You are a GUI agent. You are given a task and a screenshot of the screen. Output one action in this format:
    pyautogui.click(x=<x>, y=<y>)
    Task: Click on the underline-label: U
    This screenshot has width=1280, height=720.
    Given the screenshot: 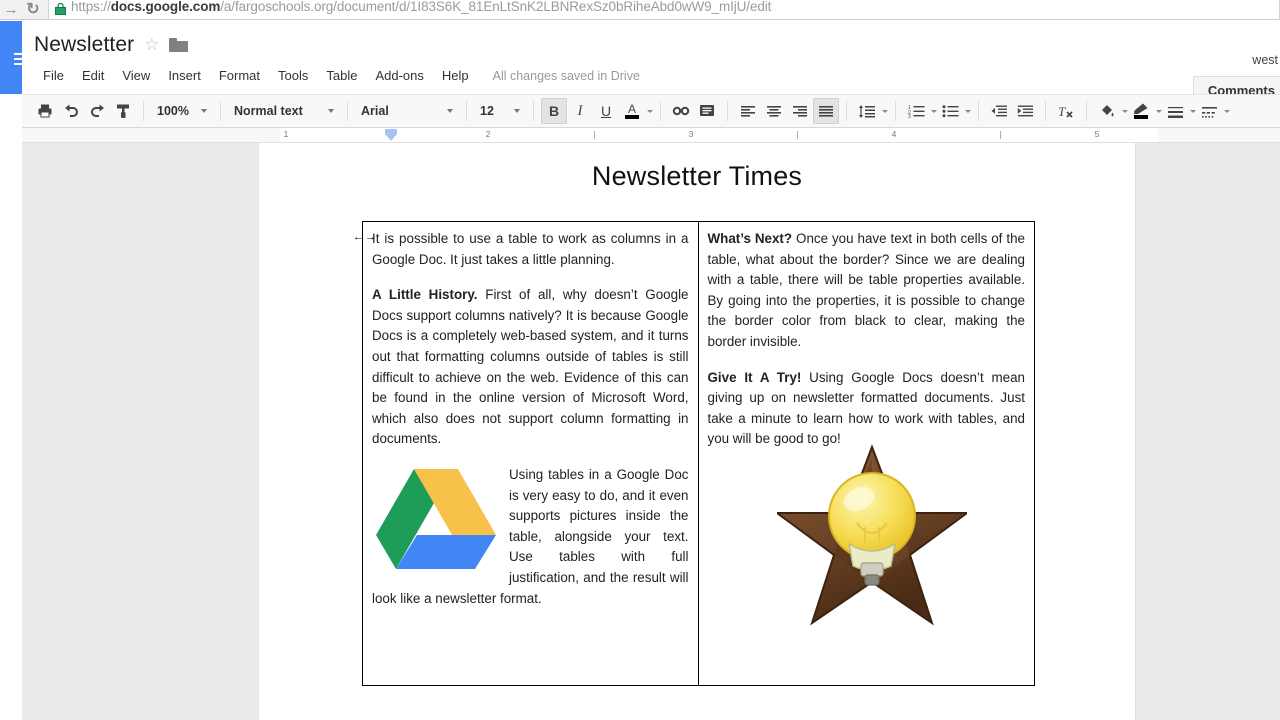 What is the action you would take?
    pyautogui.click(x=606, y=111)
    